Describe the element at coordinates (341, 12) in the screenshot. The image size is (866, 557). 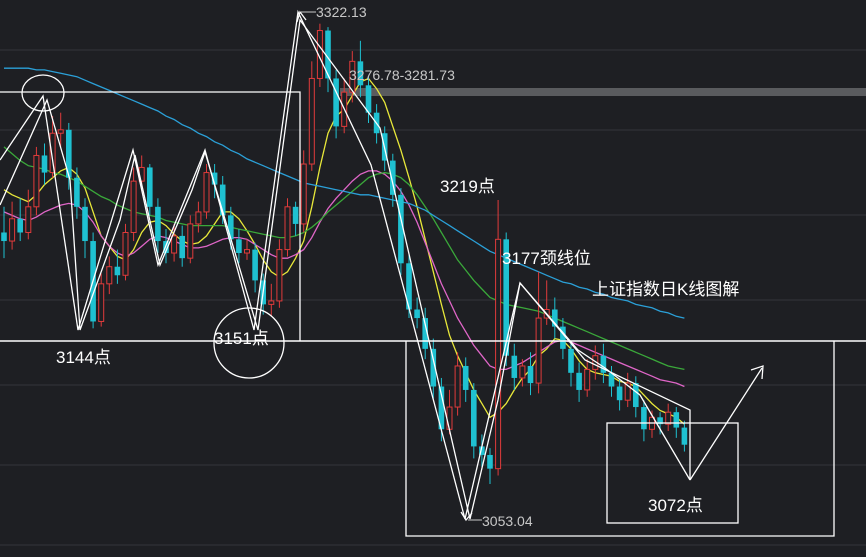
I see `high-price-label: 3322.13` at that location.